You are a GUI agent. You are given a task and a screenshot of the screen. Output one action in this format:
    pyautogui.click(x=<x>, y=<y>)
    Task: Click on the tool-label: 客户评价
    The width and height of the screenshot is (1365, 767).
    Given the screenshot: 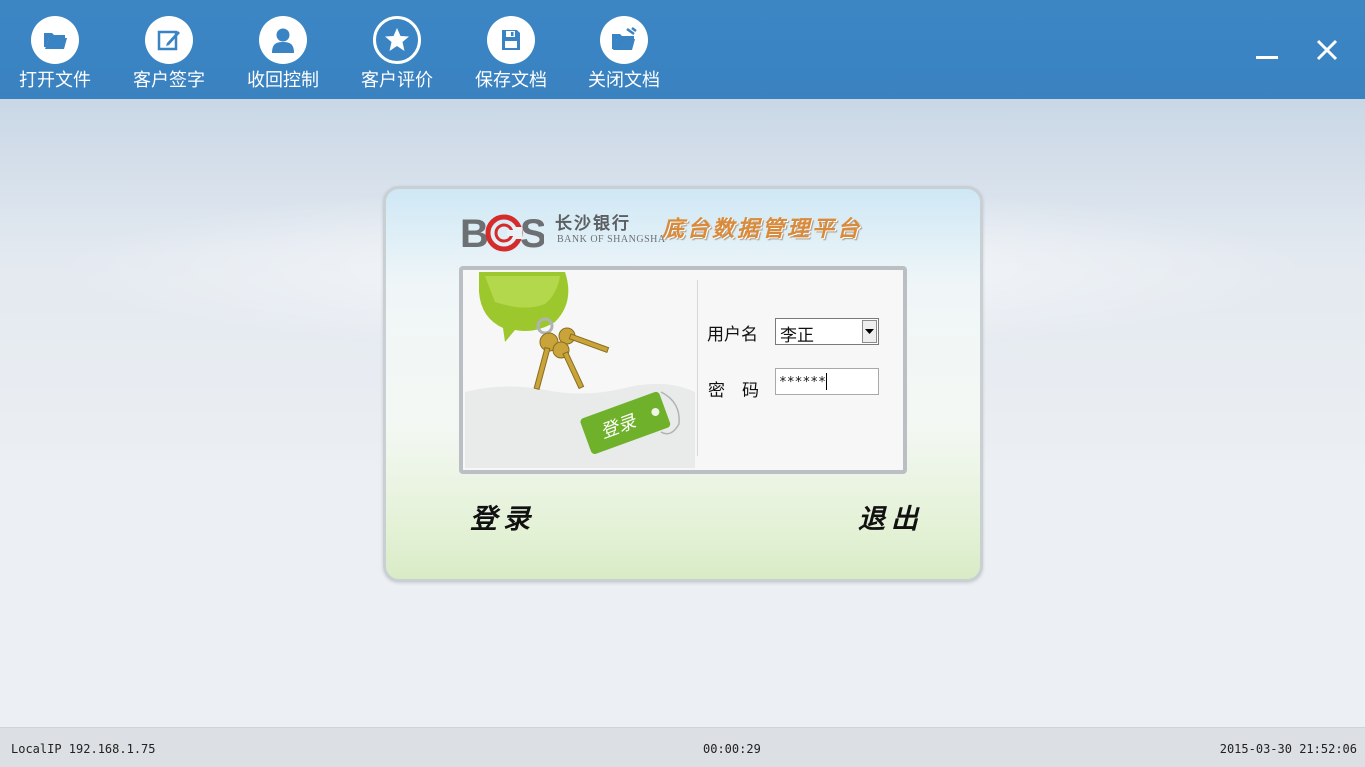 What is the action you would take?
    pyautogui.click(x=397, y=80)
    